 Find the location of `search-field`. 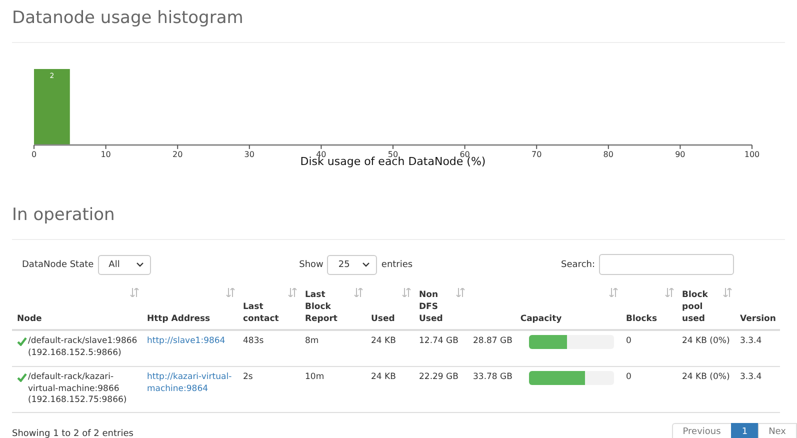

search-field is located at coordinates (666, 264).